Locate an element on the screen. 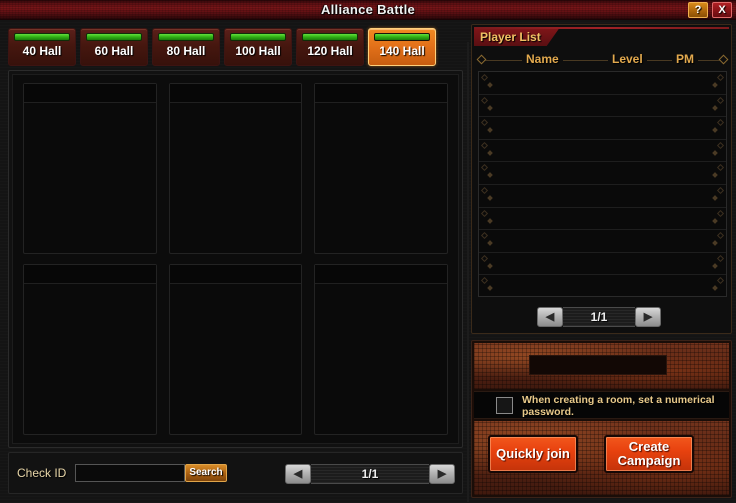 This screenshot has height=503, width=736. player-list-column-headers: Name Level PM is located at coordinates (602, 60).